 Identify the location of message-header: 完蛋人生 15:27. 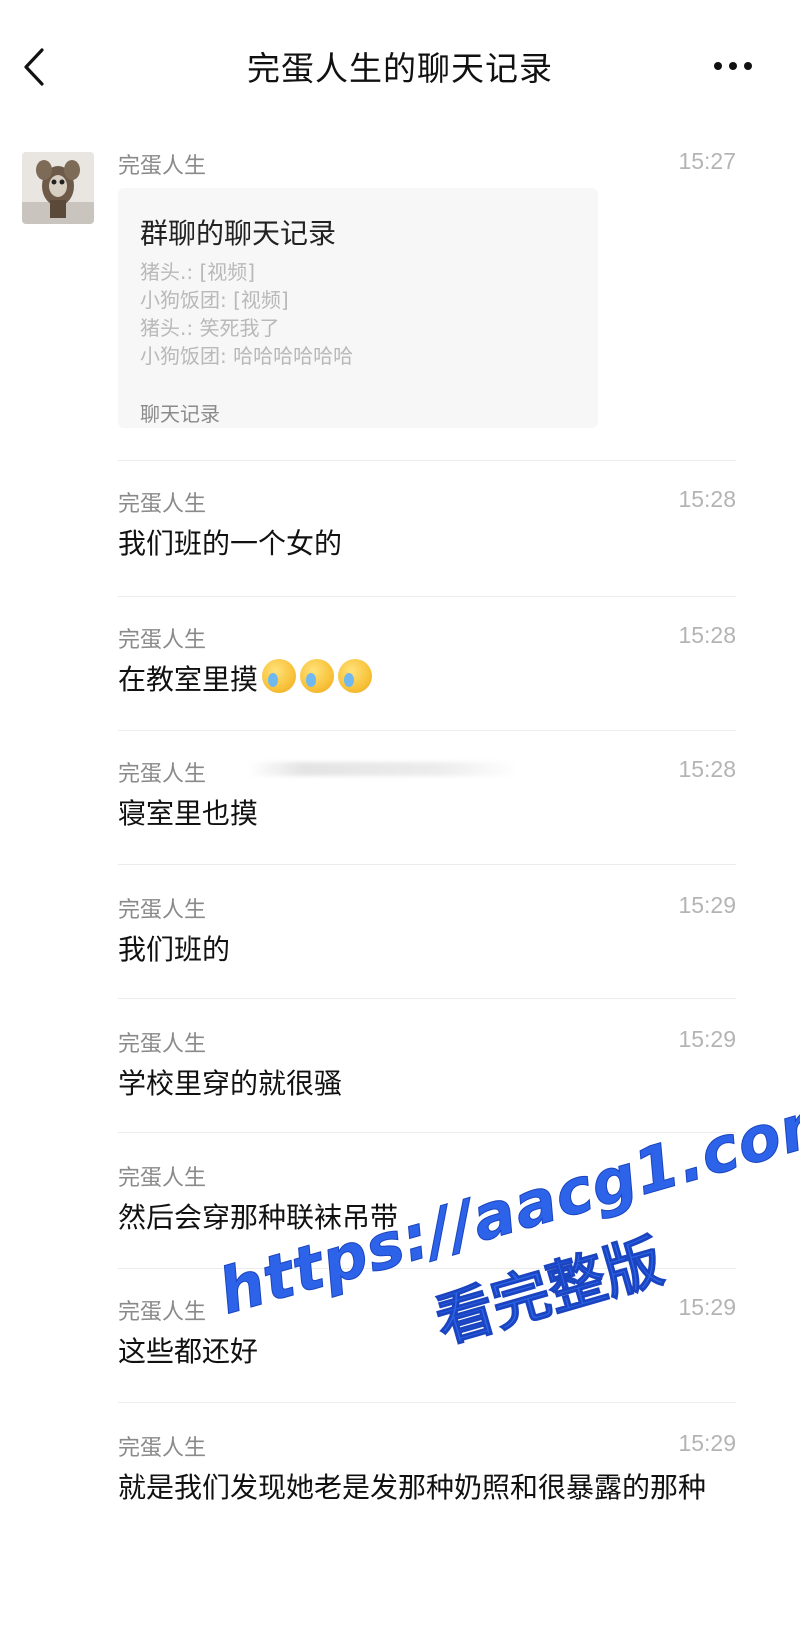
(427, 168).